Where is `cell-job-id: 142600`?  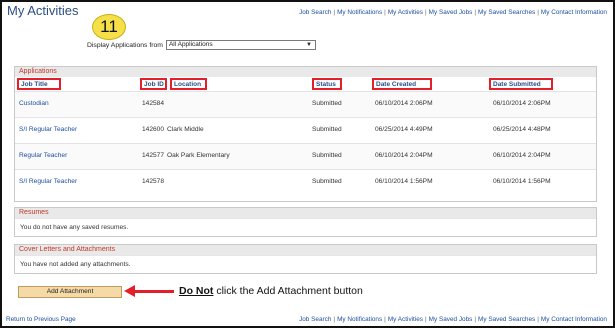
cell-job-id: 142600 is located at coordinates (153, 129).